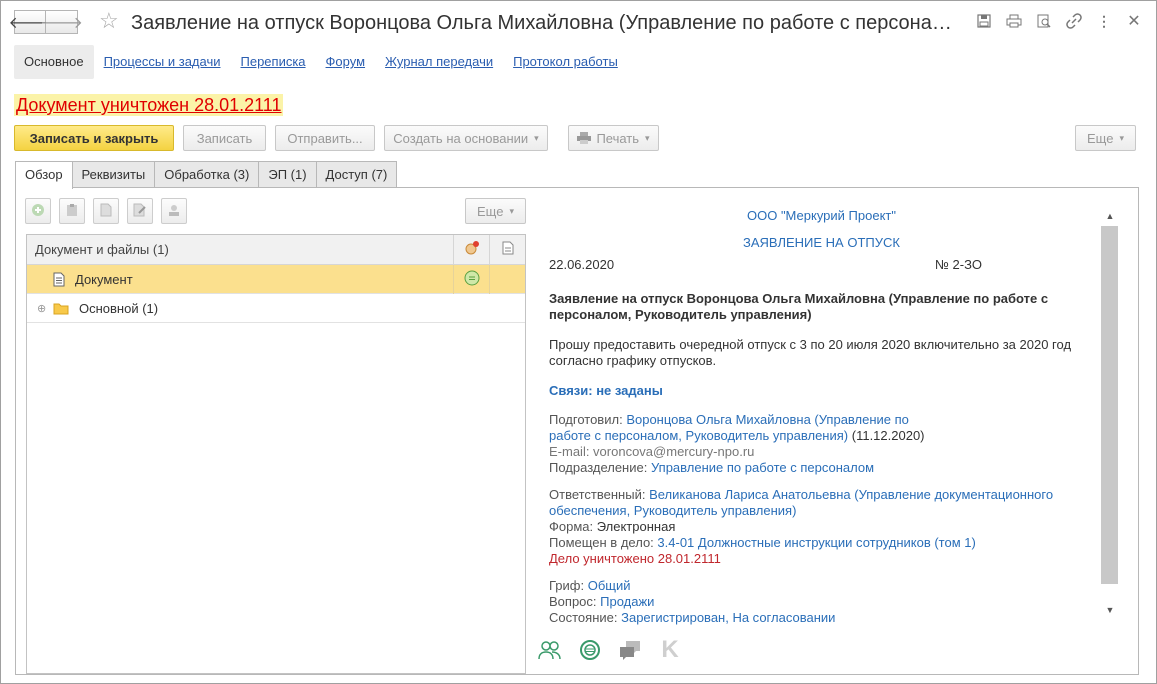 The image size is (1157, 684). I want to click on forward-button: 🡒, so click(61, 22).